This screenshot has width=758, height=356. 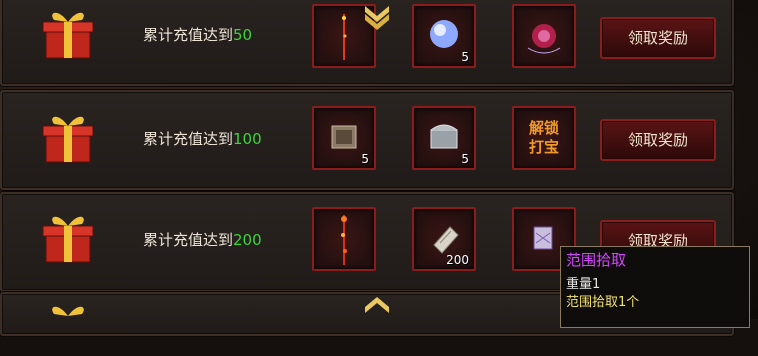 What do you see at coordinates (198, 35) in the screenshot?
I see `recharge-label: 累计充值达到50` at bounding box center [198, 35].